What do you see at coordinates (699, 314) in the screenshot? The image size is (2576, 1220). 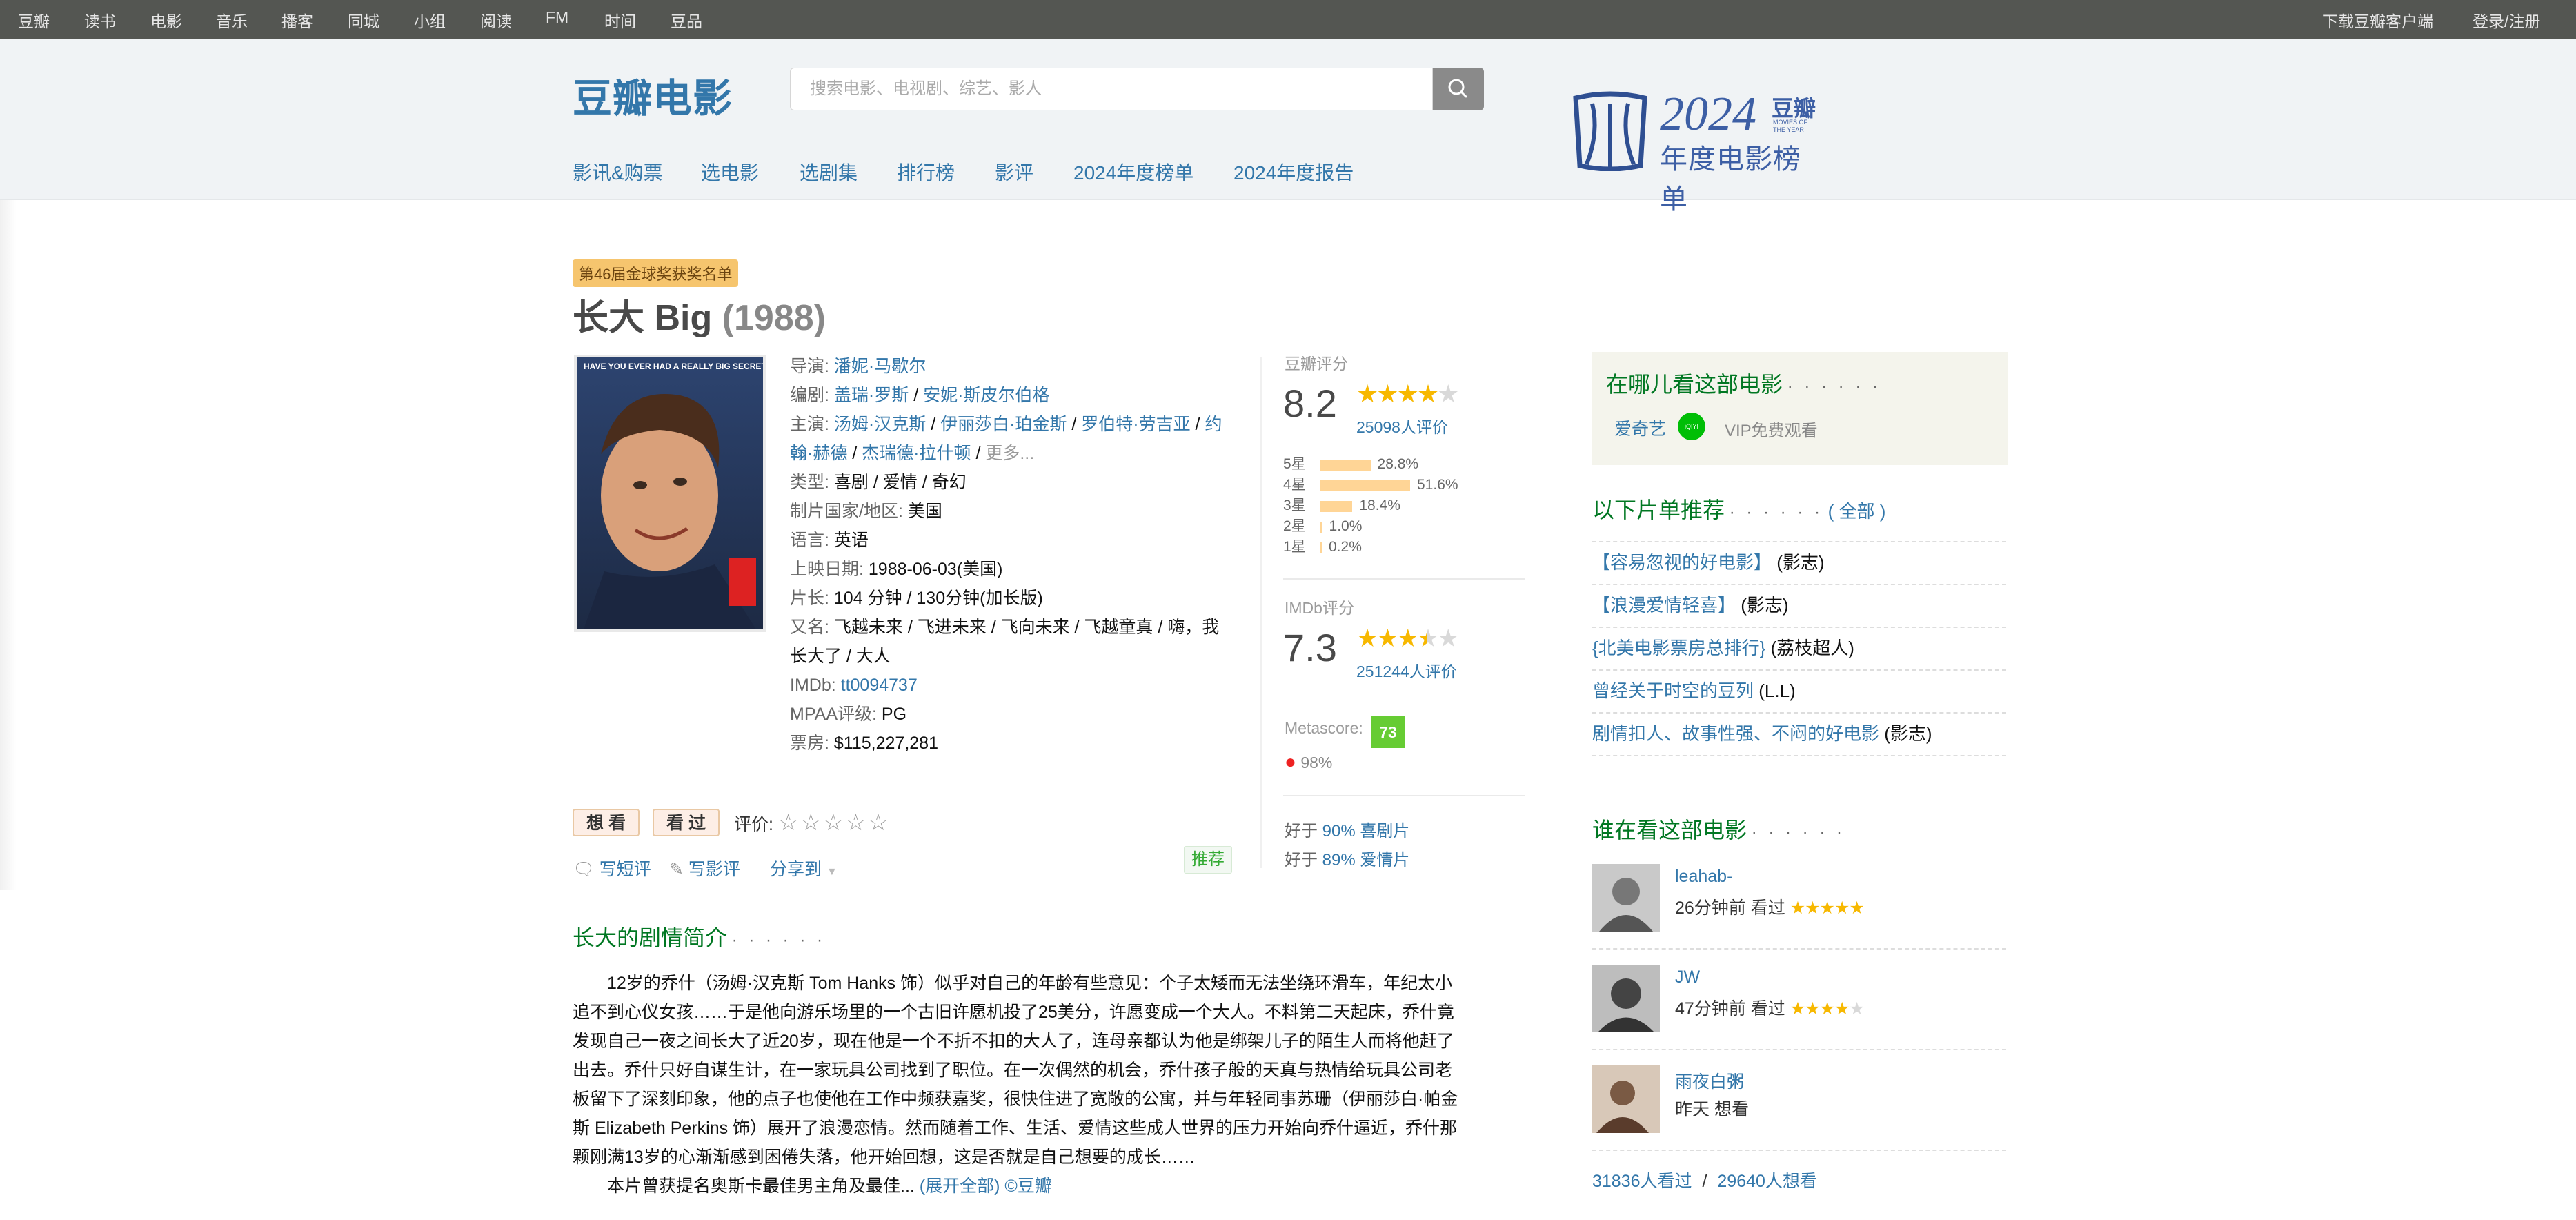 I see `page-title: 长大 Big (1988)` at bounding box center [699, 314].